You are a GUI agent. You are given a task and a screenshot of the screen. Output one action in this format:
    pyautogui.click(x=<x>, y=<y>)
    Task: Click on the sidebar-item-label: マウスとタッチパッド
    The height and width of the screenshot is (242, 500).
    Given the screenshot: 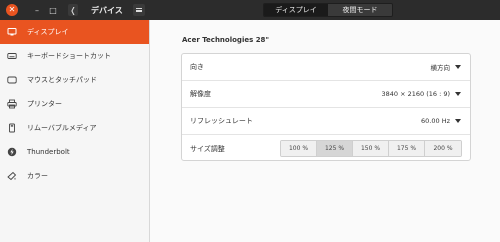 What is the action you would take?
    pyautogui.click(x=62, y=80)
    